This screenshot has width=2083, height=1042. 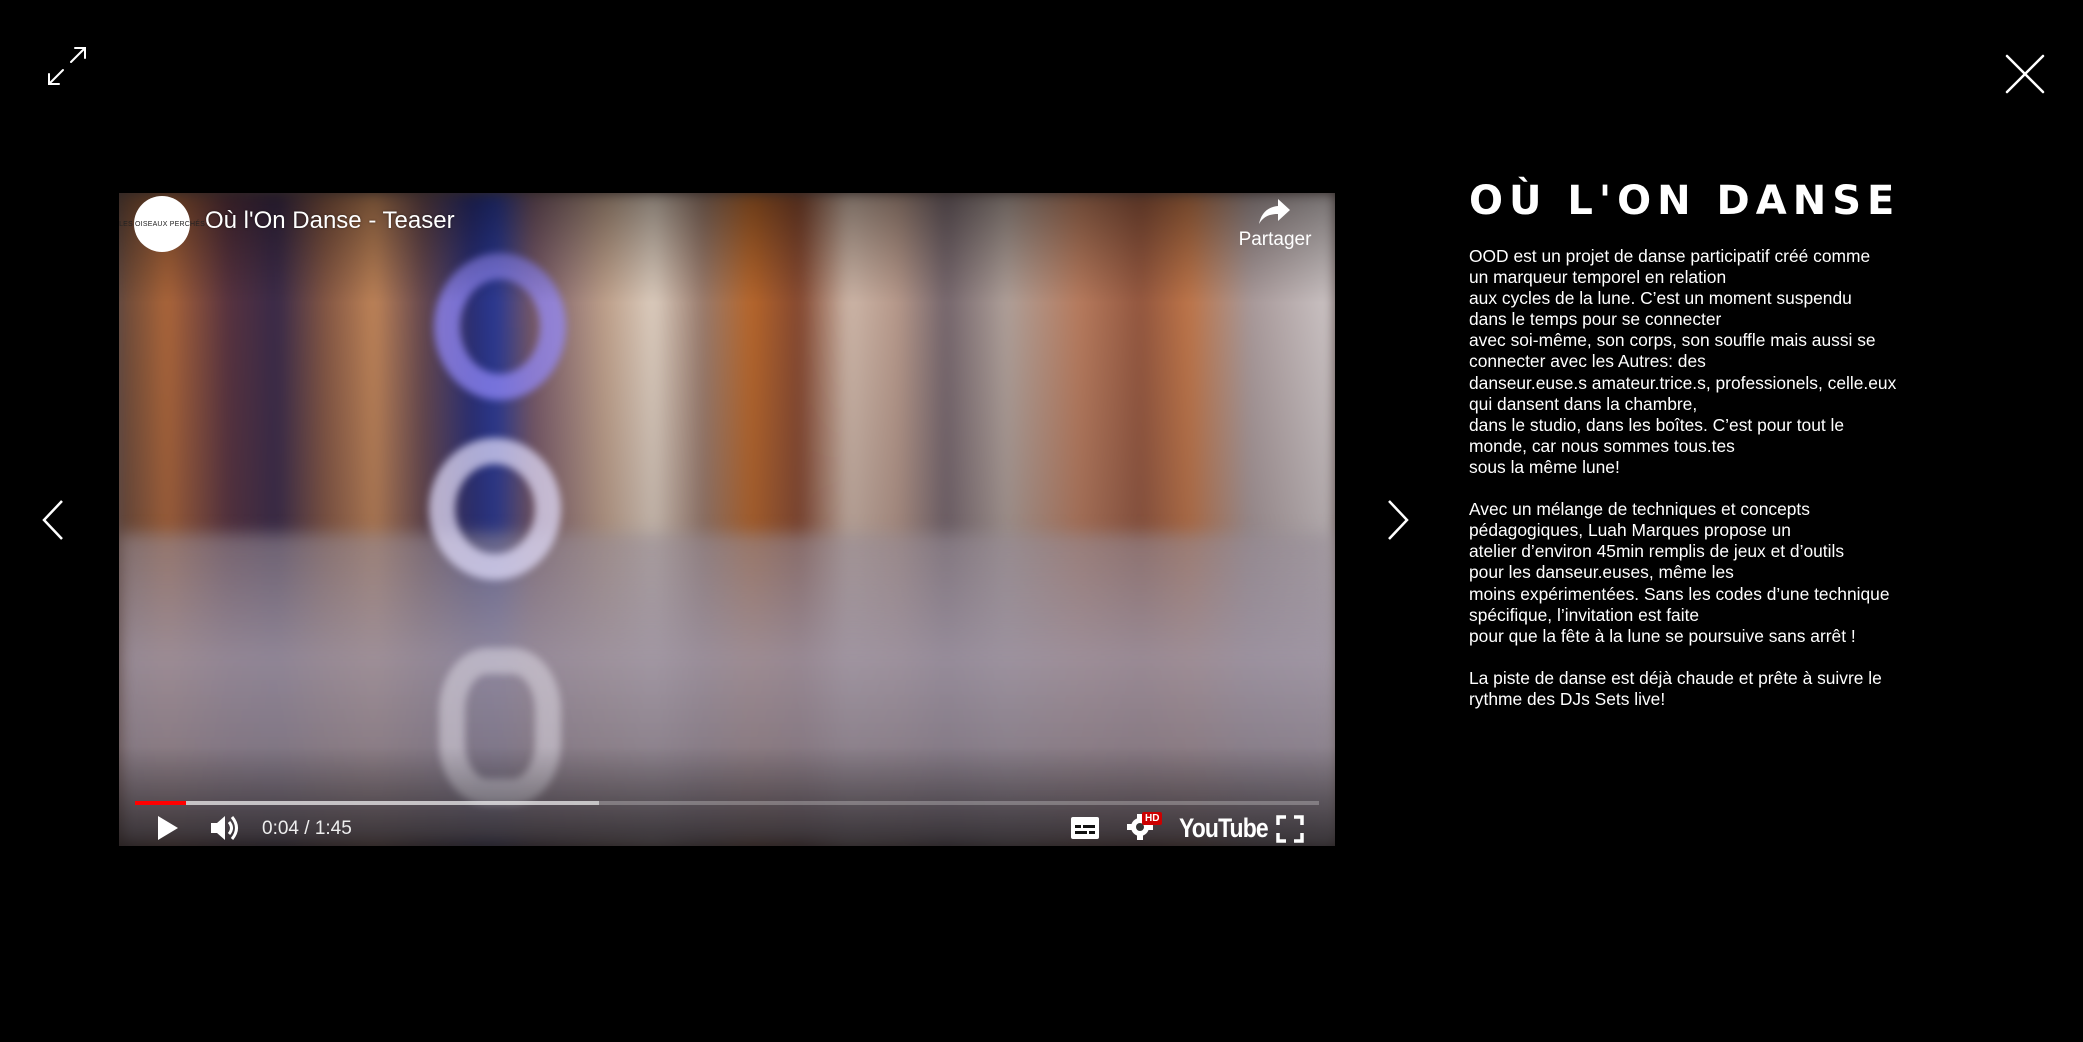 What do you see at coordinates (1398, 520) in the screenshot?
I see `chevron-right-icon` at bounding box center [1398, 520].